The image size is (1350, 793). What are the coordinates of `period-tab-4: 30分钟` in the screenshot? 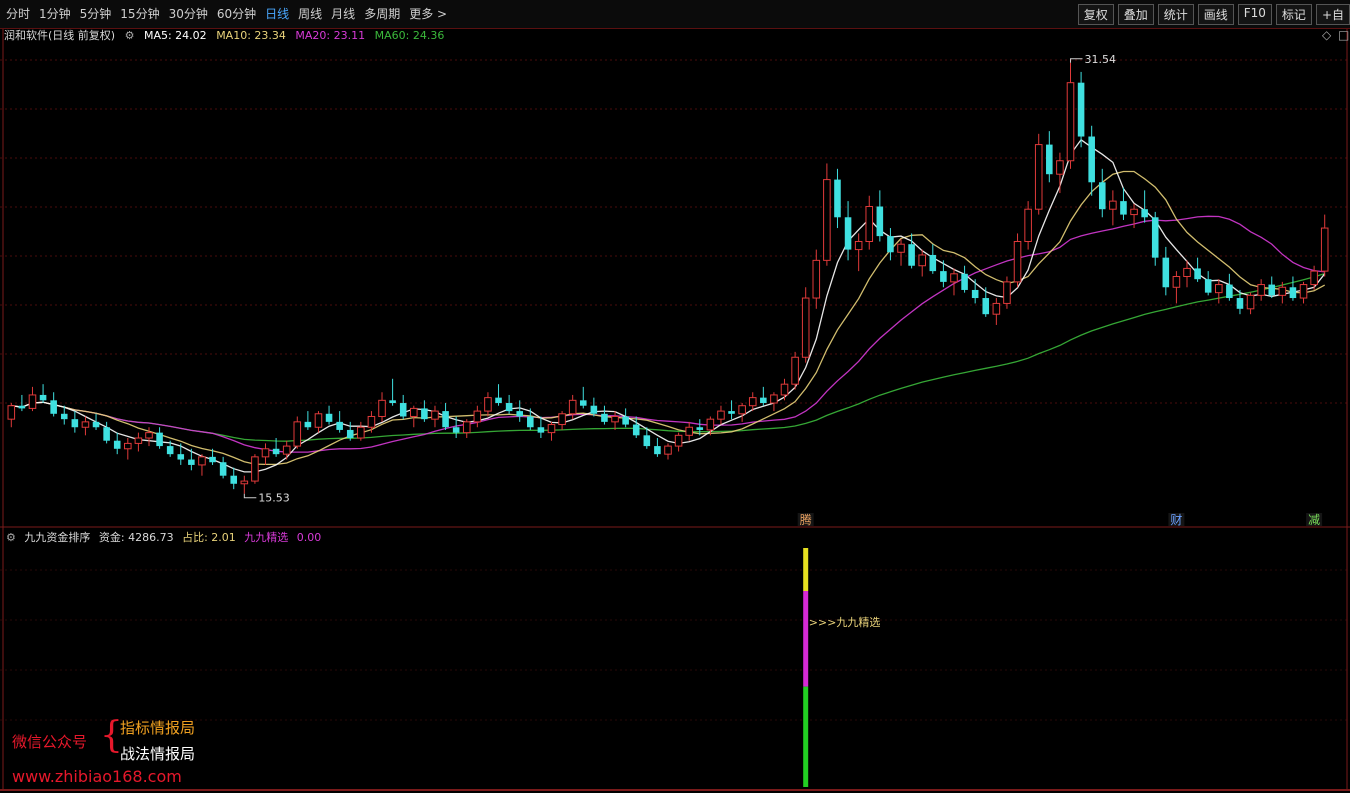 It's located at (188, 13).